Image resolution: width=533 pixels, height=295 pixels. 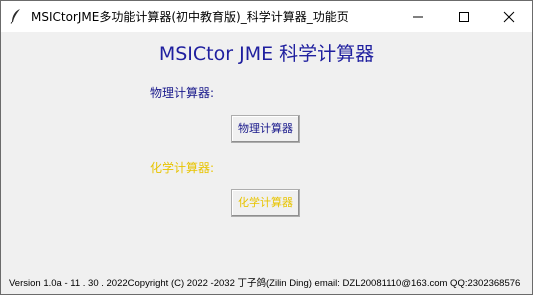 I want to click on minimize-icon, so click(x=418, y=17).